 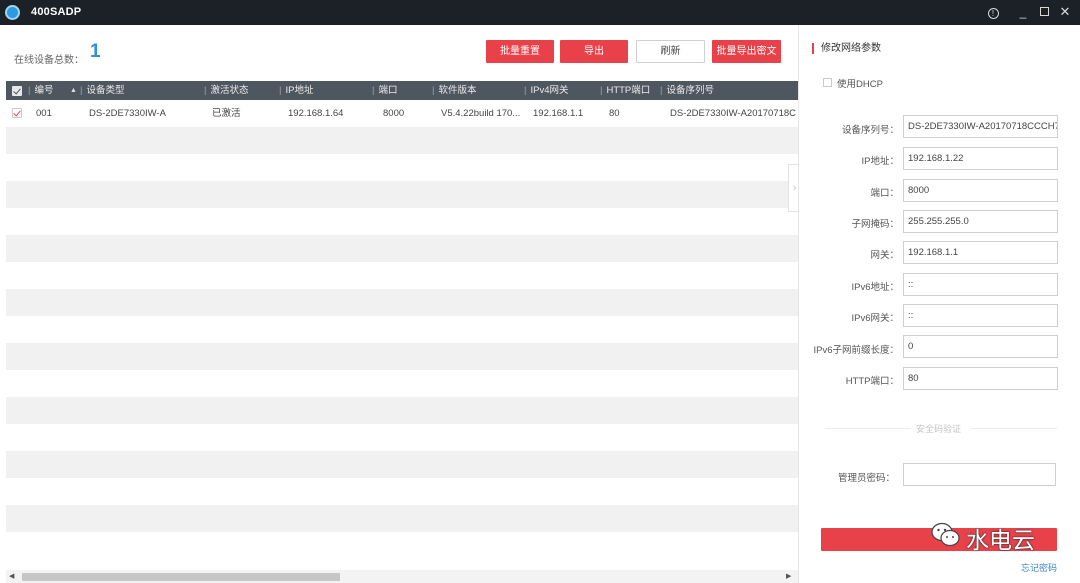 I want to click on help-icon: !, so click(x=993, y=12).